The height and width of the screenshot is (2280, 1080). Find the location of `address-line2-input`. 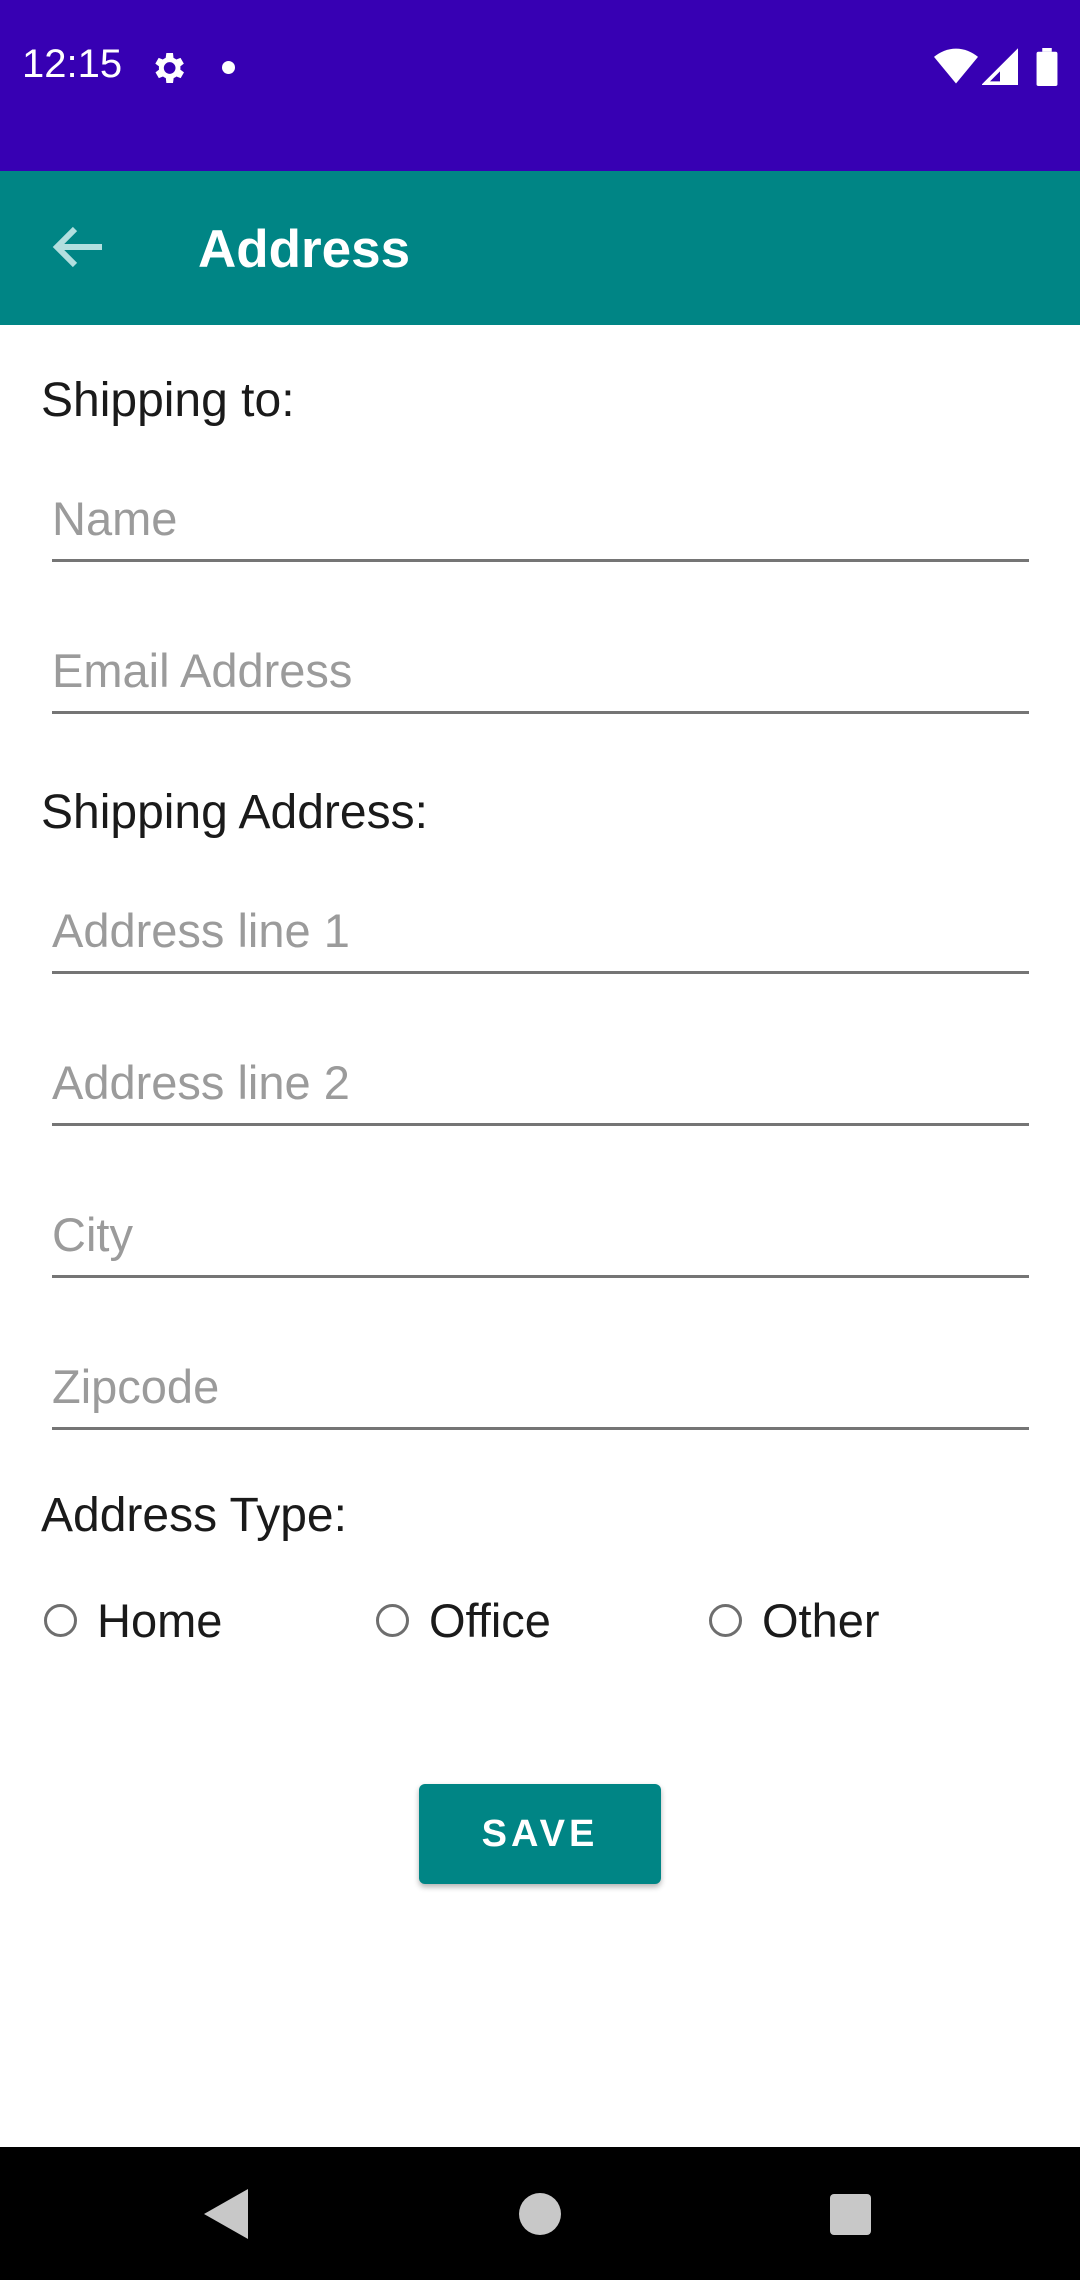

address-line2-input is located at coordinates (540, 1078).